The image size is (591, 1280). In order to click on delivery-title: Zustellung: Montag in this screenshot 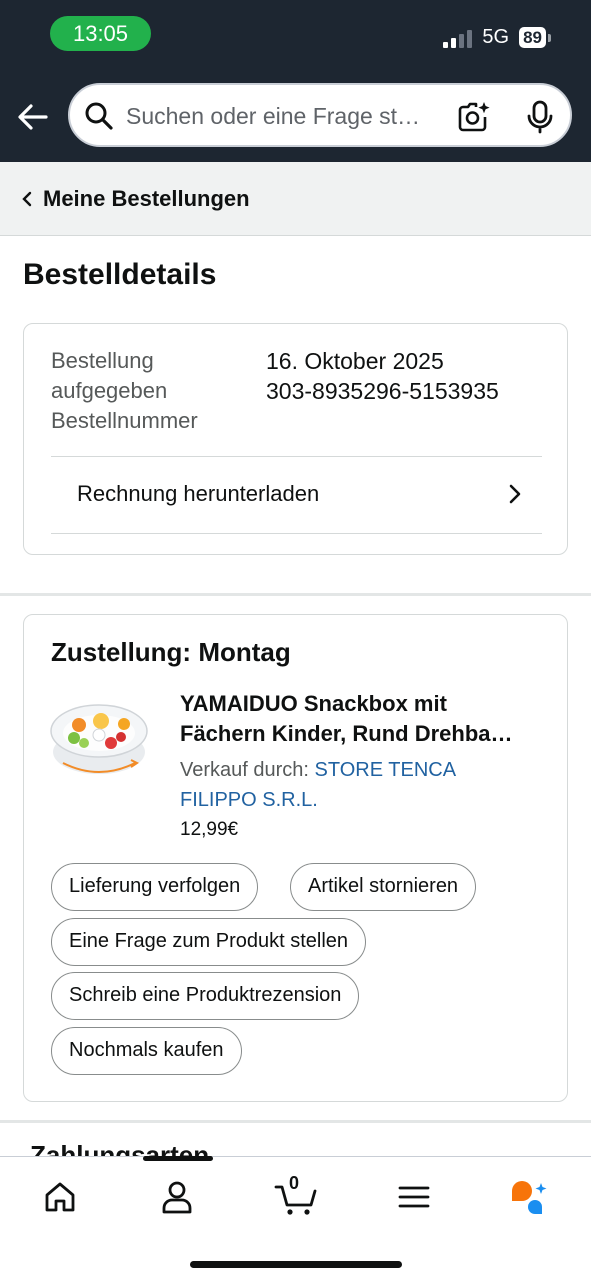, I will do `click(171, 652)`.